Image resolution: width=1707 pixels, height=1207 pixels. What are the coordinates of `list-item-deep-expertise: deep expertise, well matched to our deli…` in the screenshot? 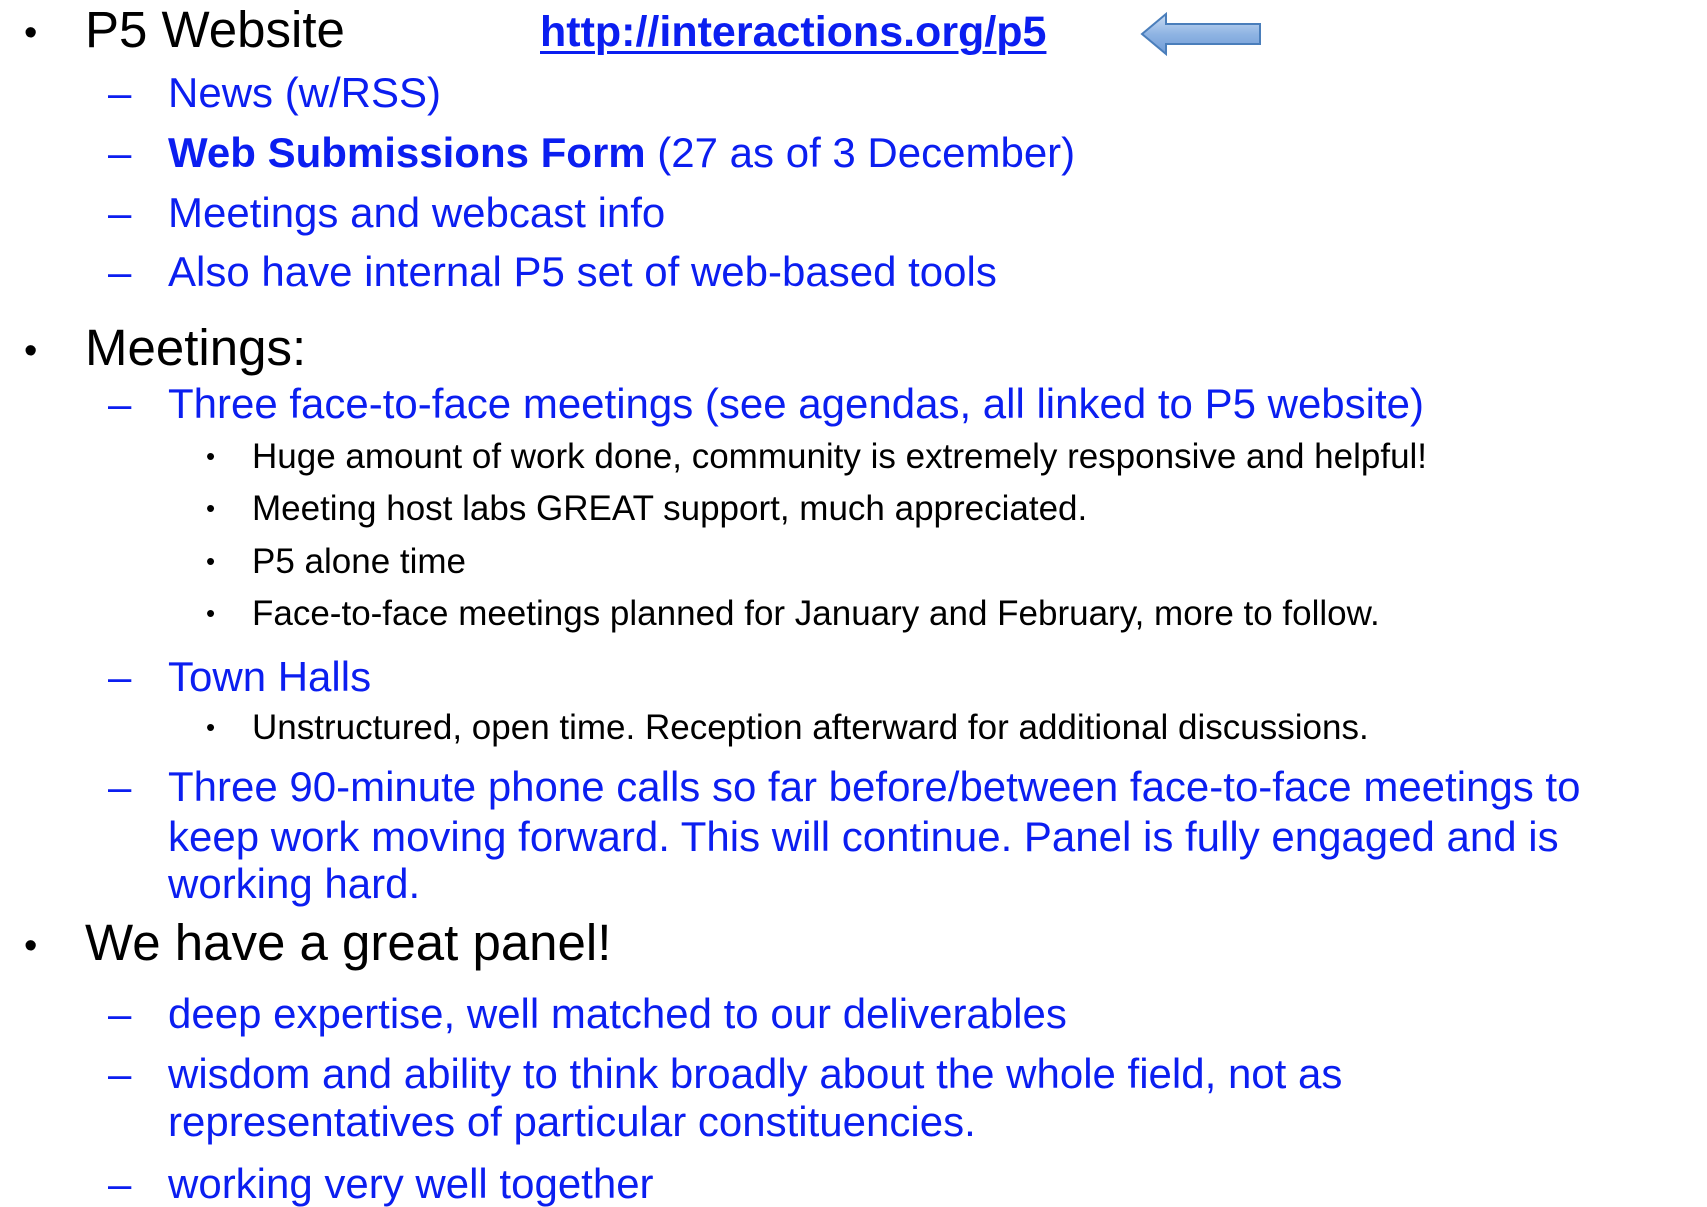 It's located at (617, 1013).